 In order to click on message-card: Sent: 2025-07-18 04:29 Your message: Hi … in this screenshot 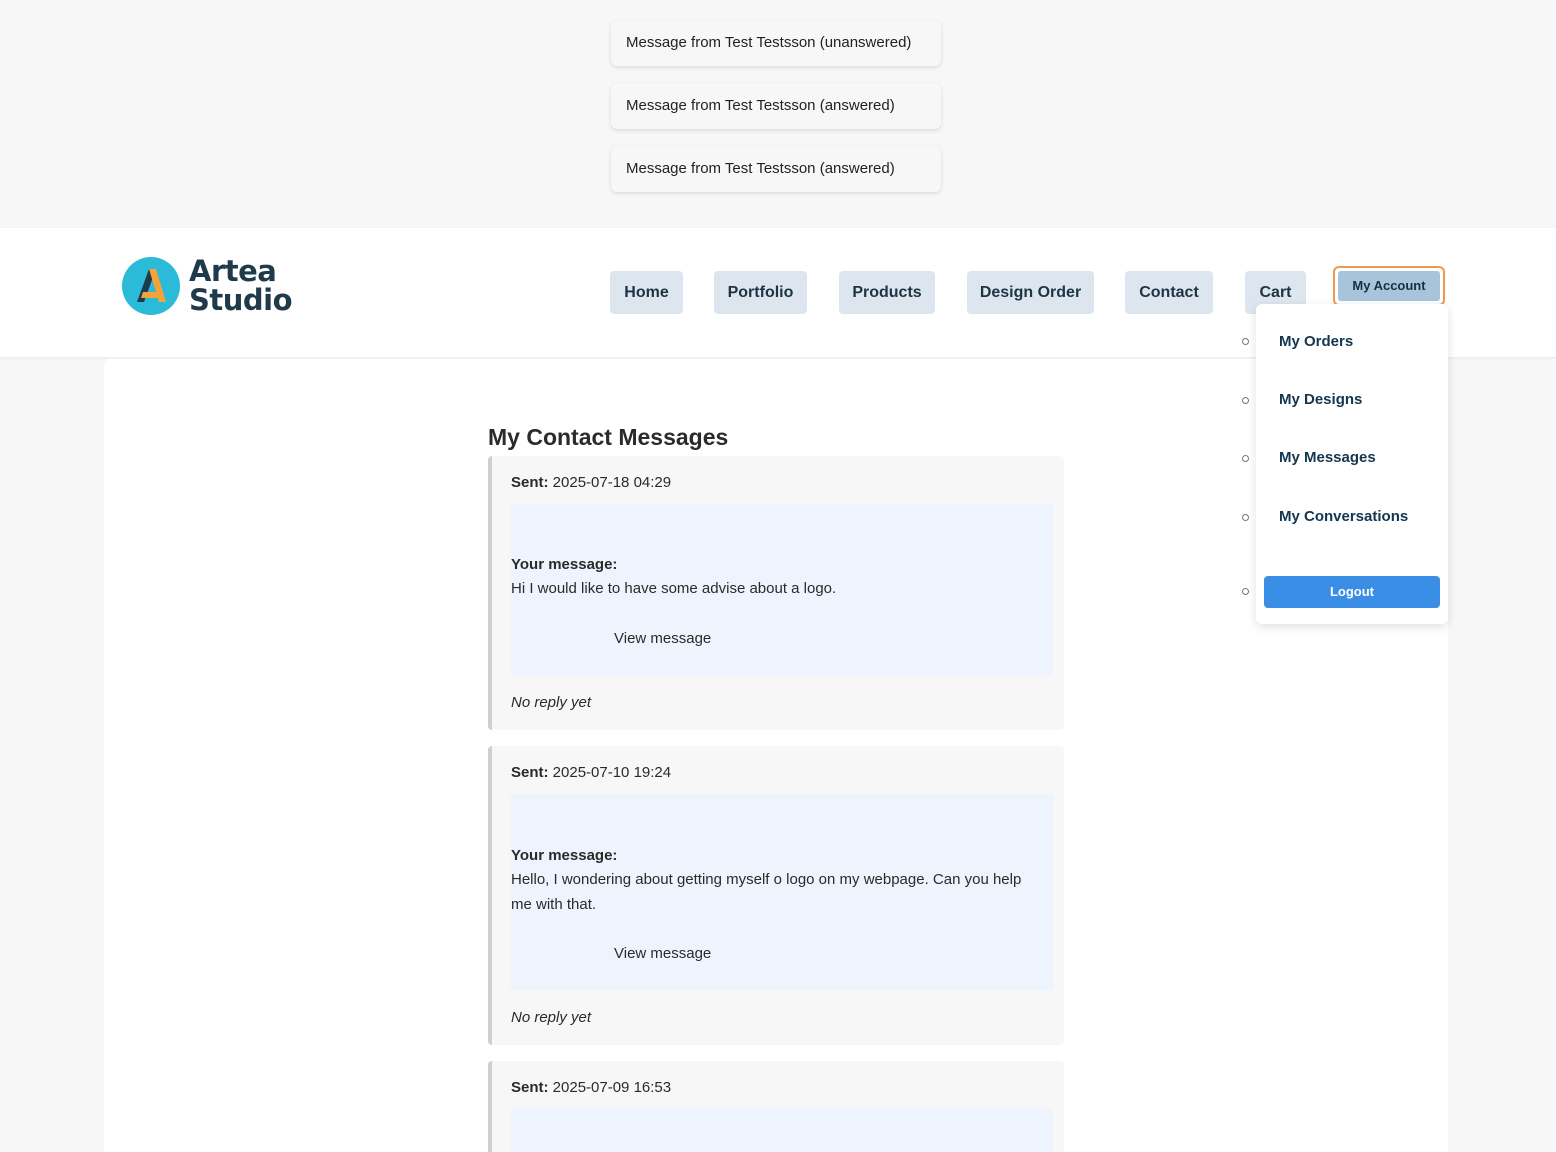, I will do `click(776, 593)`.